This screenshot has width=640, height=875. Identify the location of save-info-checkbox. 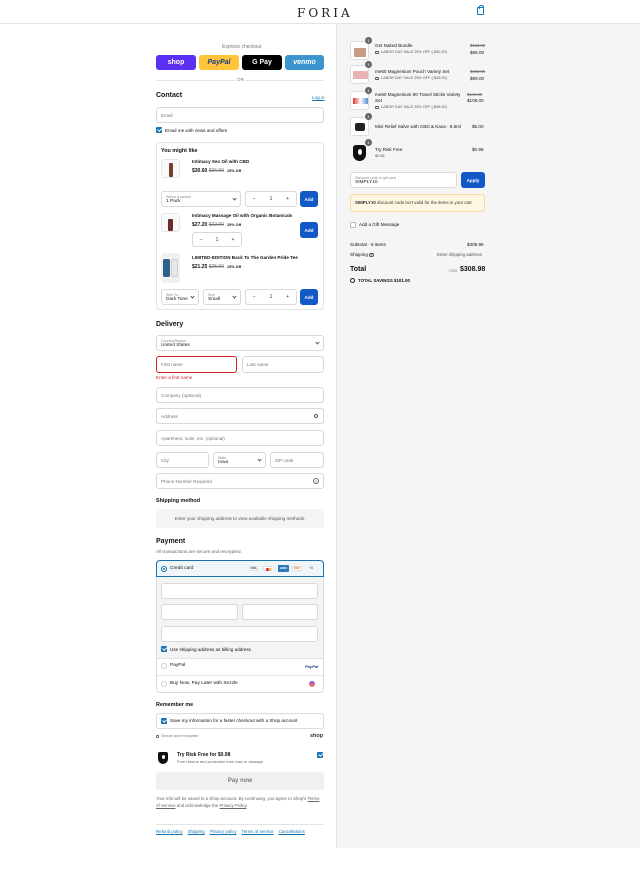
(164, 721).